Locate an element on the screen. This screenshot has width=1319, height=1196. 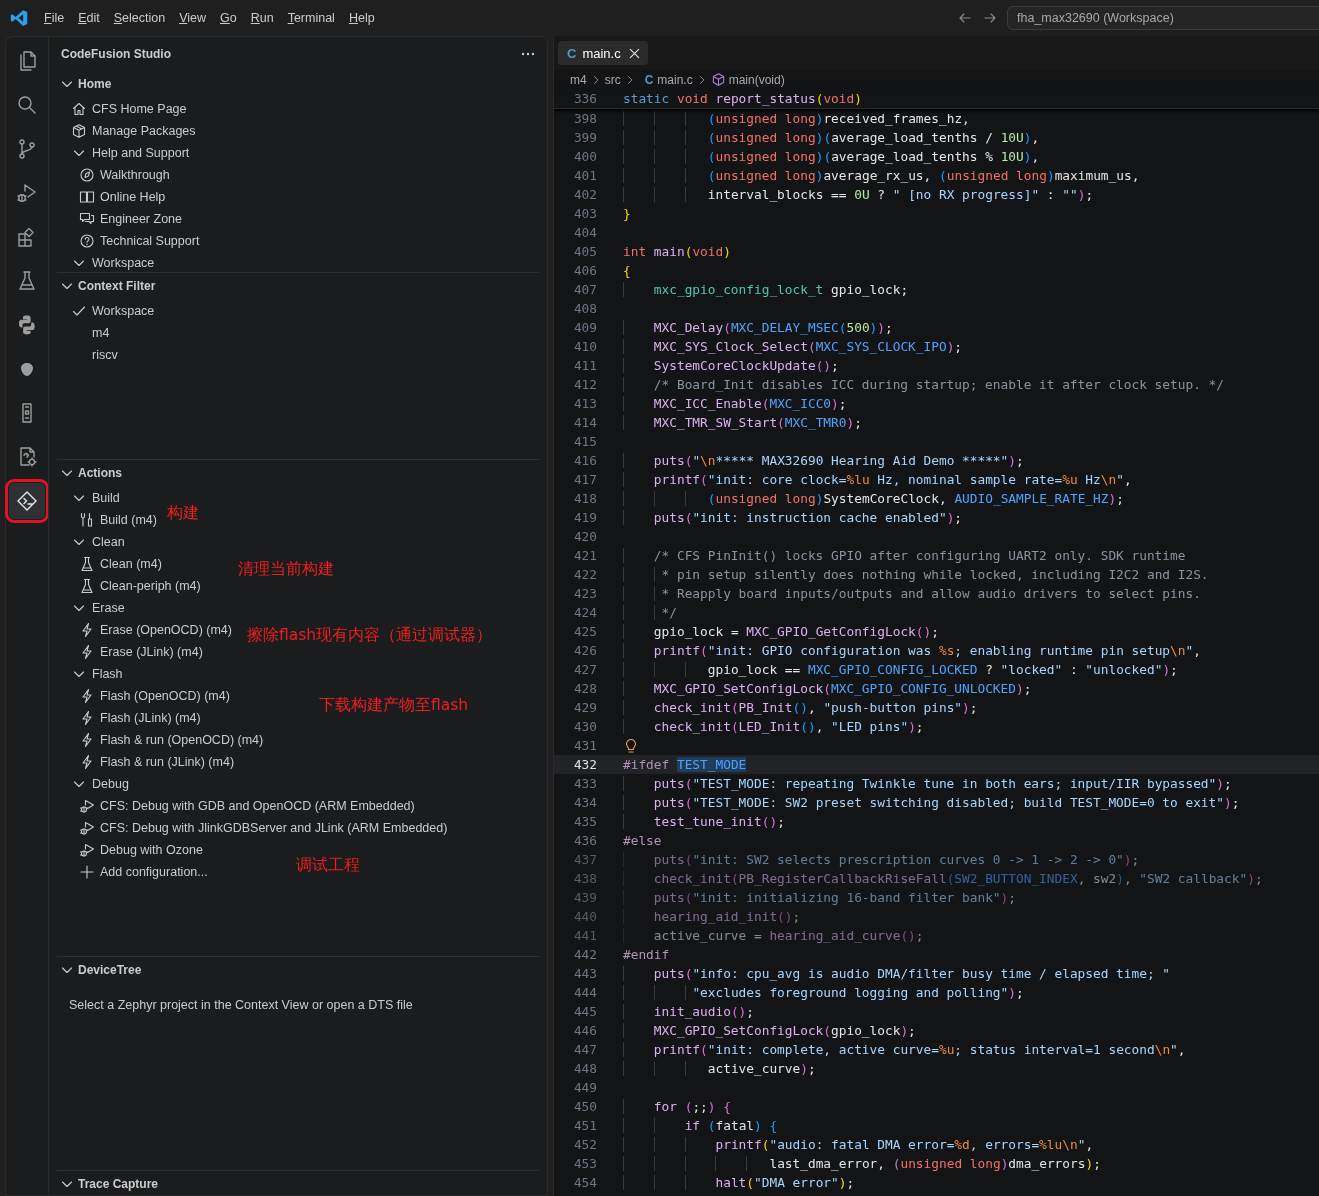
annotation-note: 调试工程 is located at coordinates (328, 865).